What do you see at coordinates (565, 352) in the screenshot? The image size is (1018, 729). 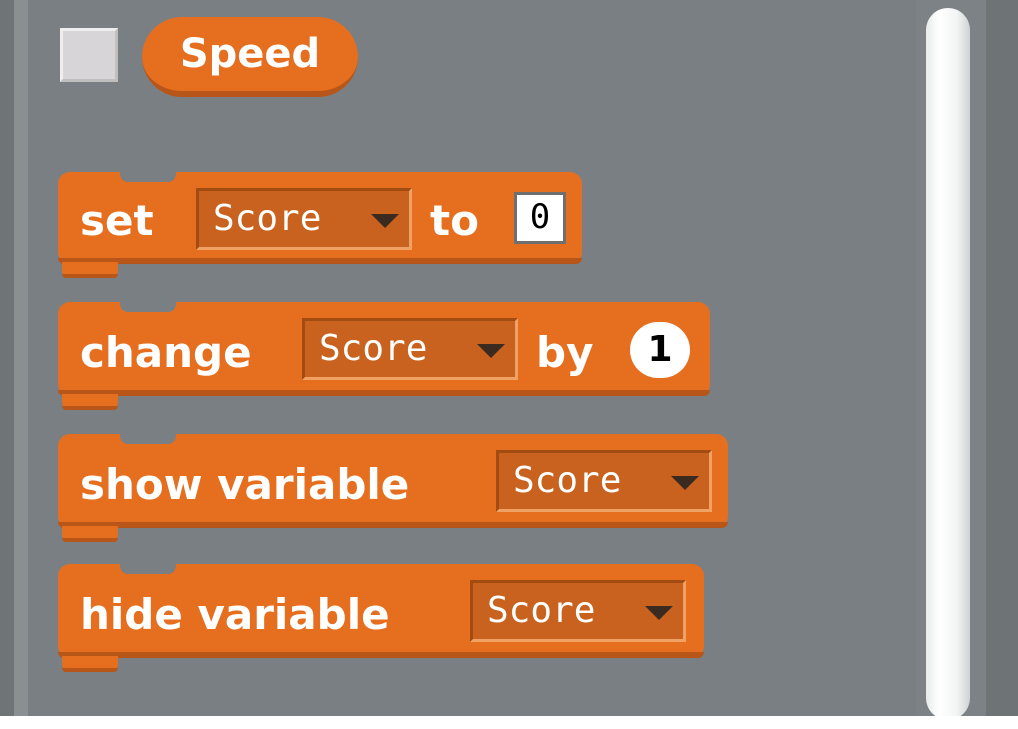 I see `by-label: by` at bounding box center [565, 352].